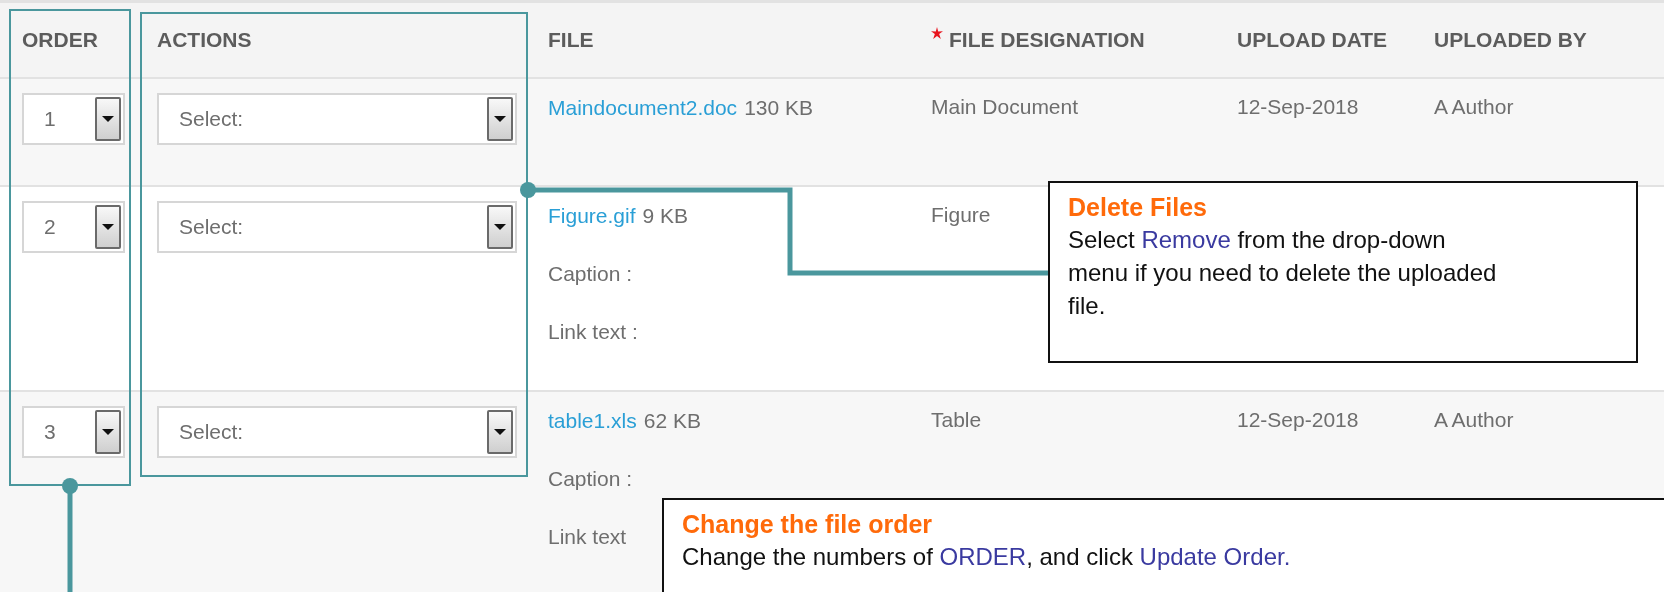 The height and width of the screenshot is (592, 1664). What do you see at coordinates (587, 537) in the screenshot?
I see `detail-label: Link text` at bounding box center [587, 537].